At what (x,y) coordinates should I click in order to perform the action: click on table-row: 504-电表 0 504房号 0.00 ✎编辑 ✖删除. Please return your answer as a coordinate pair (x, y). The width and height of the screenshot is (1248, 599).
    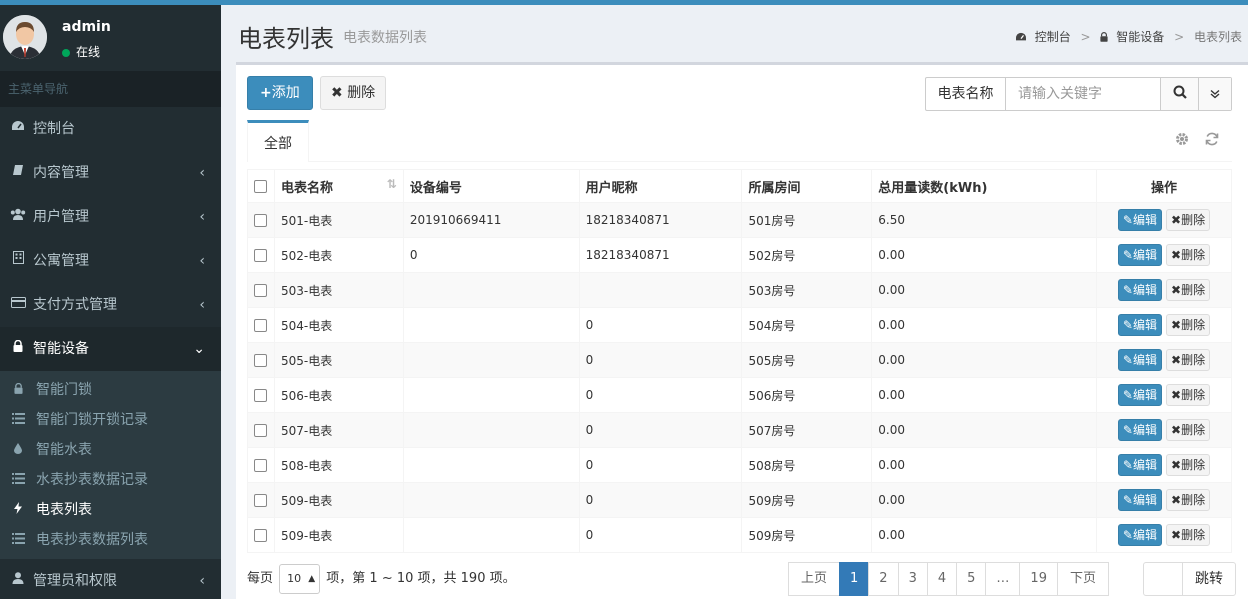
    Looking at the image, I should click on (739, 325).